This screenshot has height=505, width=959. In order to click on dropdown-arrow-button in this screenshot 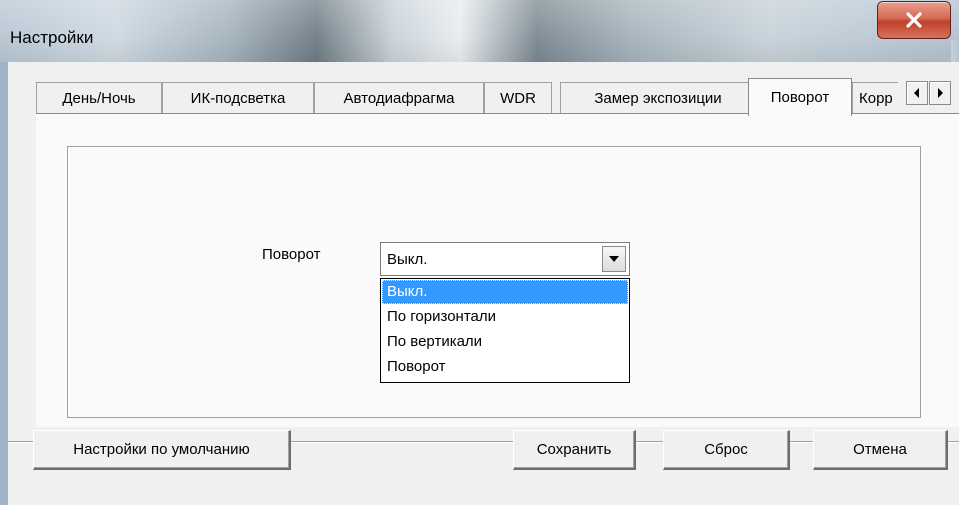, I will do `click(614, 259)`.